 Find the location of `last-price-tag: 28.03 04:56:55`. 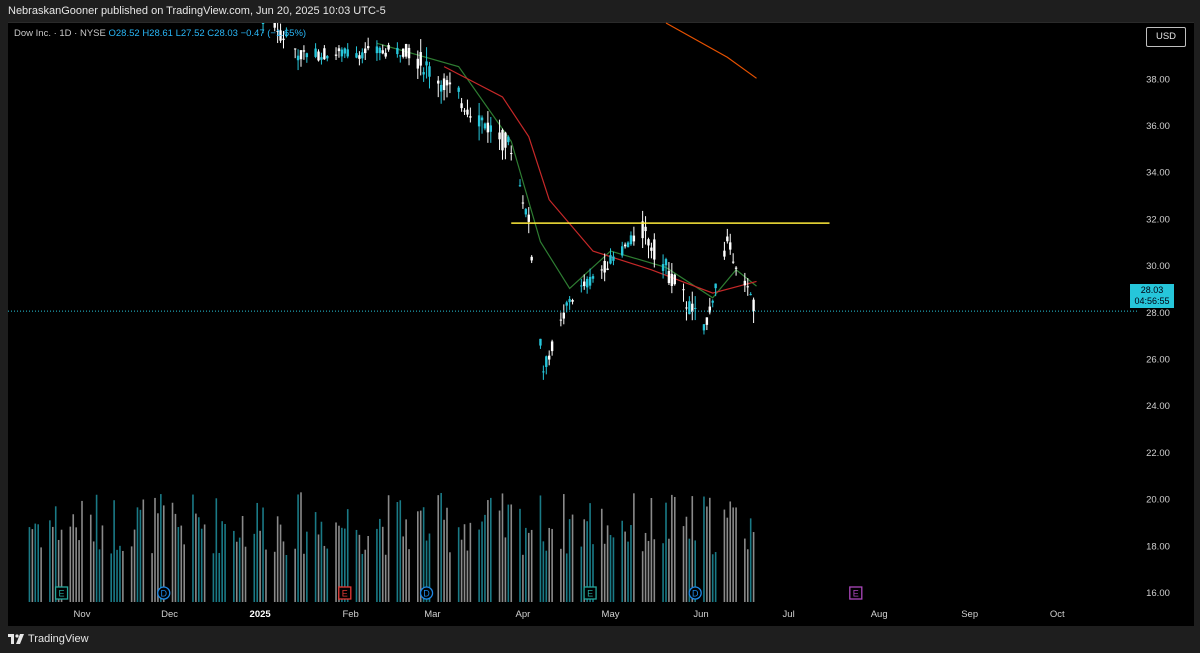

last-price-tag: 28.03 04:56:55 is located at coordinates (1152, 296).